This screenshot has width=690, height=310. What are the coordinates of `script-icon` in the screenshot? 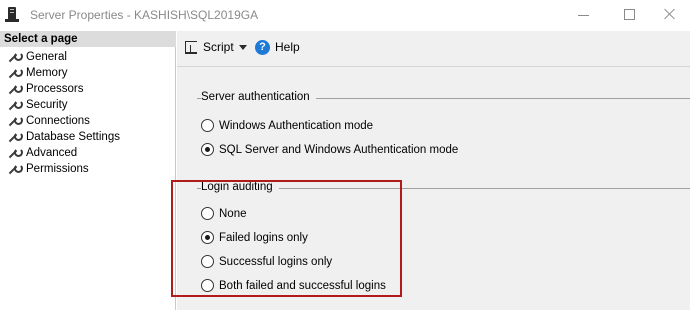 It's located at (191, 47).